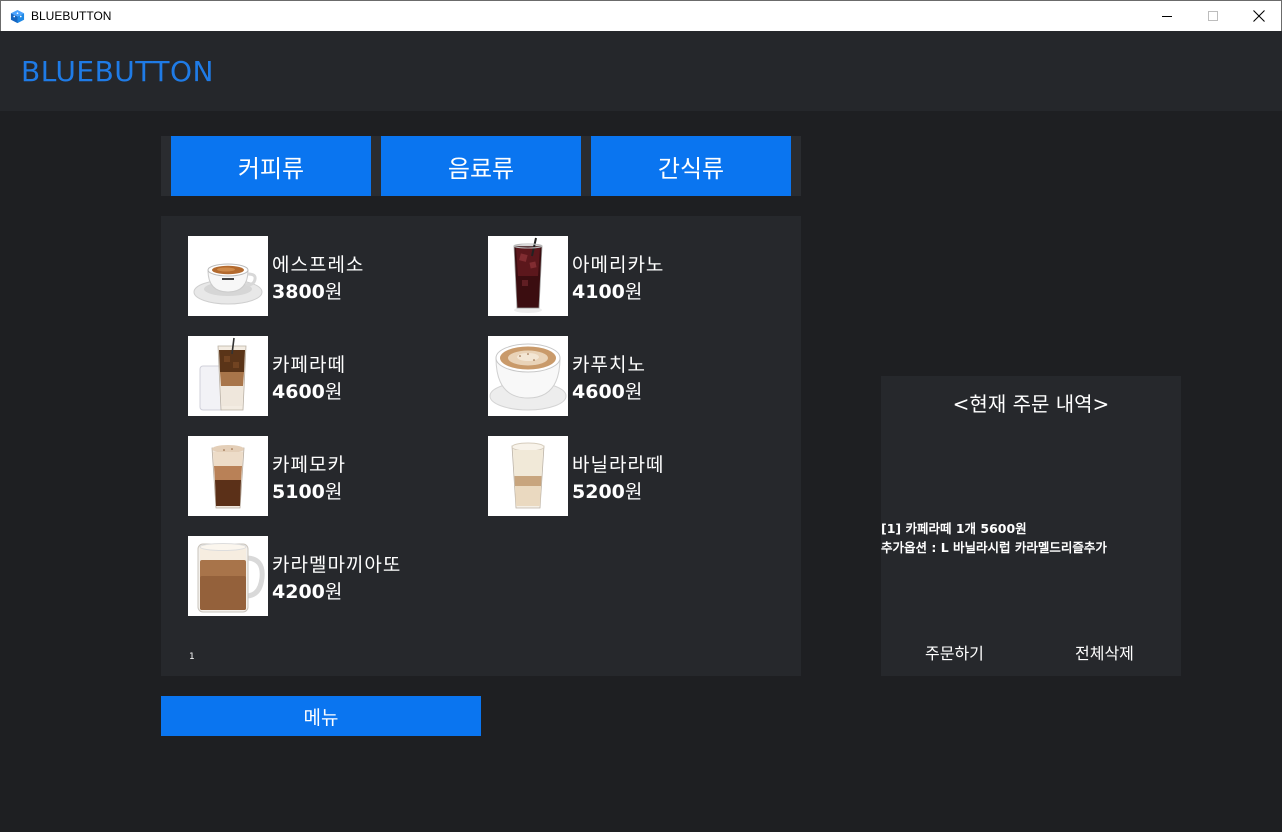  I want to click on caramel-macchiato-mug-icon, so click(228, 576).